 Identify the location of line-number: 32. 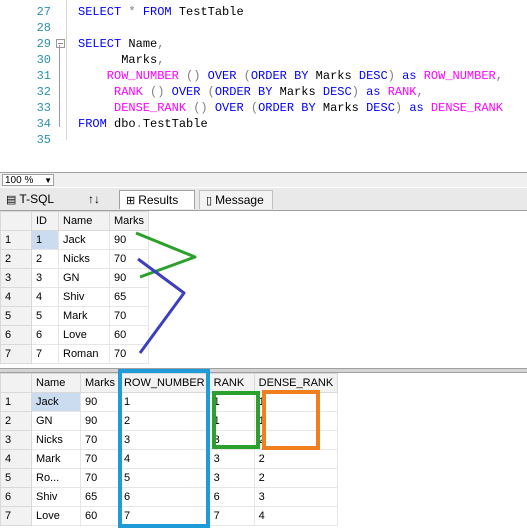
(43, 92).